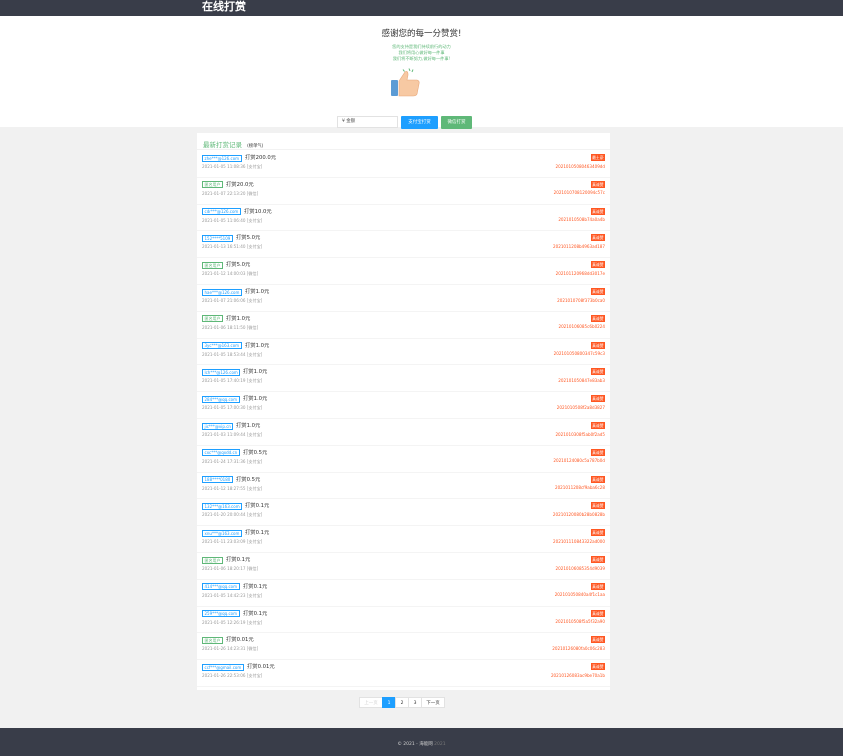 The image size is (843, 756). Describe the element at coordinates (597, 157) in the screenshot. I see `status-badge: 最土豪` at that location.